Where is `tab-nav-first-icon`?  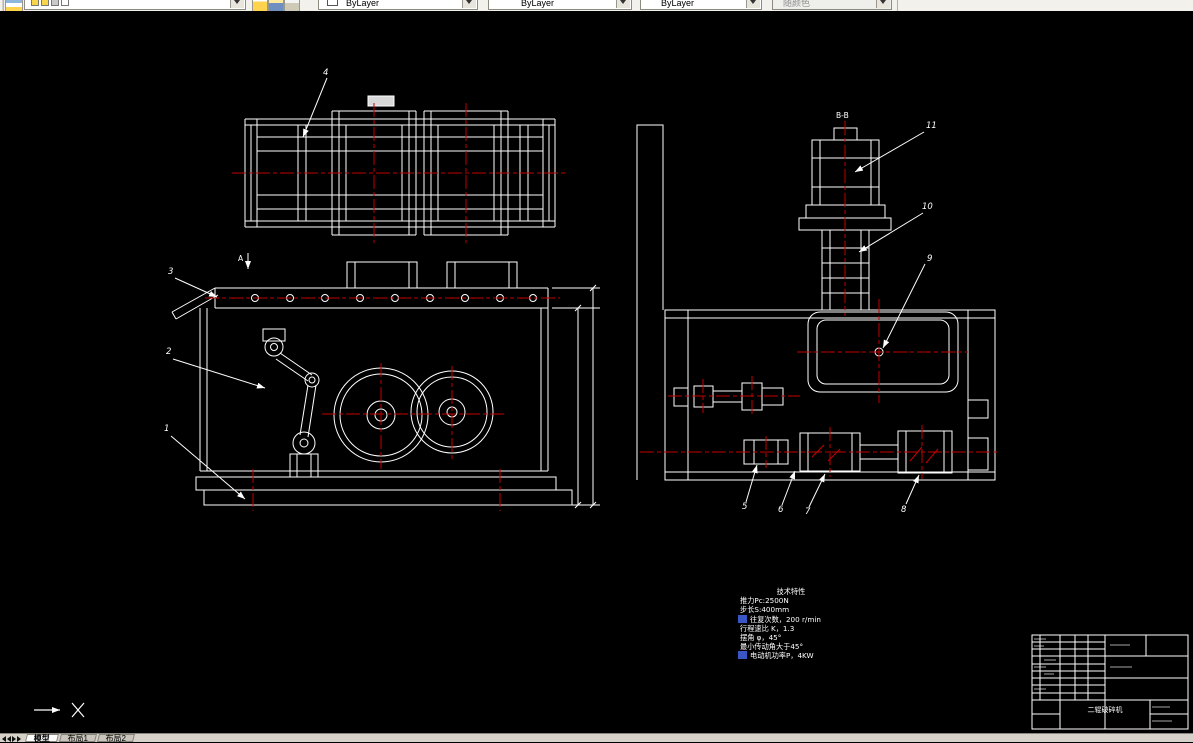 tab-nav-first-icon is located at coordinates (4, 738).